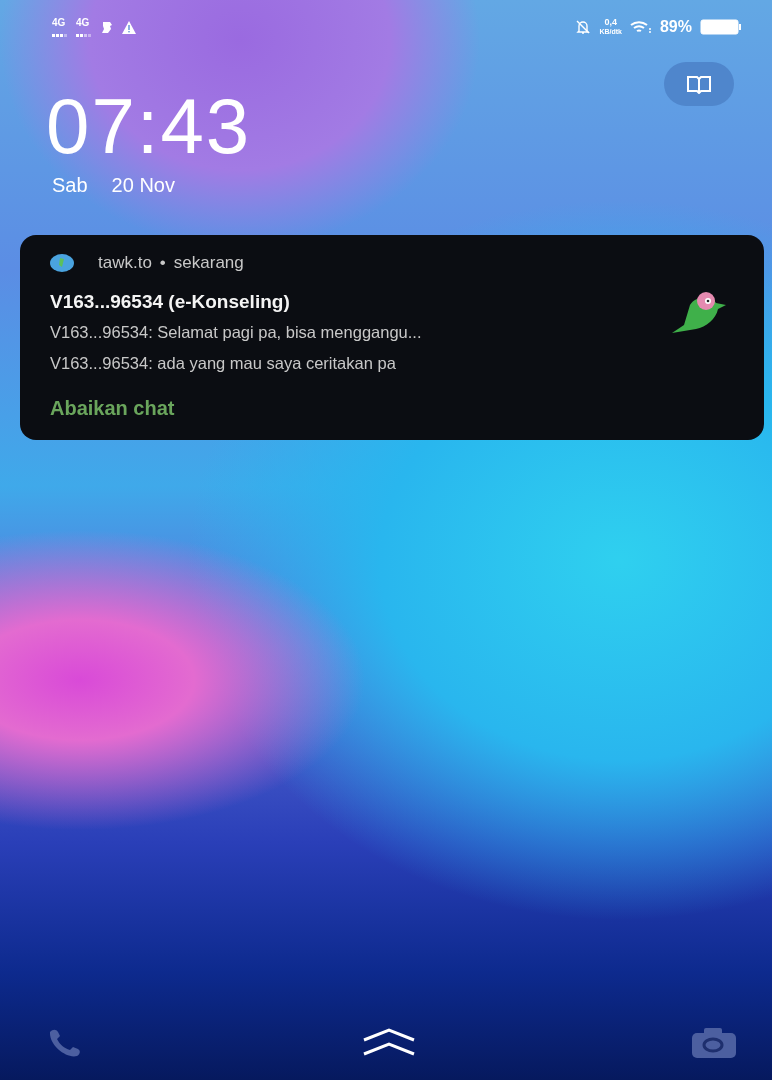  Describe the element at coordinates (70, 185) in the screenshot. I see `day-label: Sab` at that location.